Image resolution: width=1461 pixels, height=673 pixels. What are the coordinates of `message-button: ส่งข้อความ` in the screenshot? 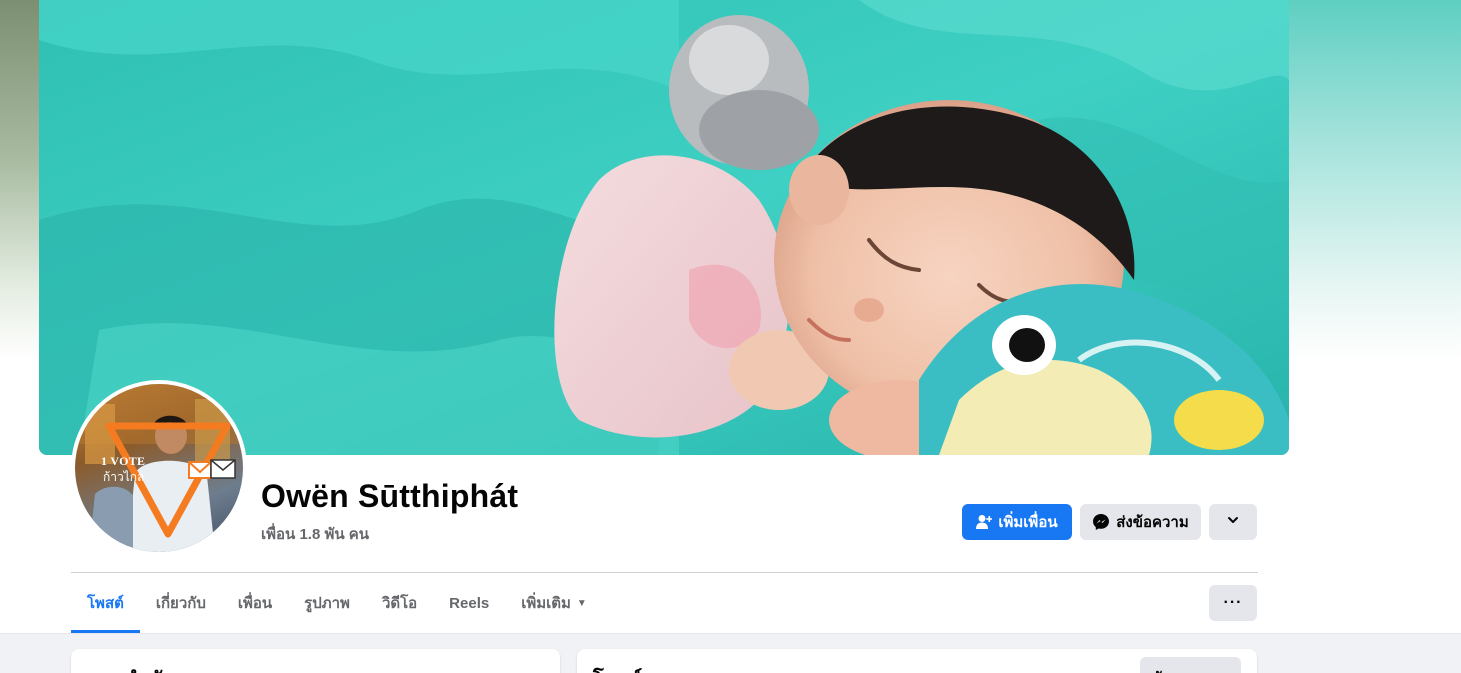 It's located at (1140, 522).